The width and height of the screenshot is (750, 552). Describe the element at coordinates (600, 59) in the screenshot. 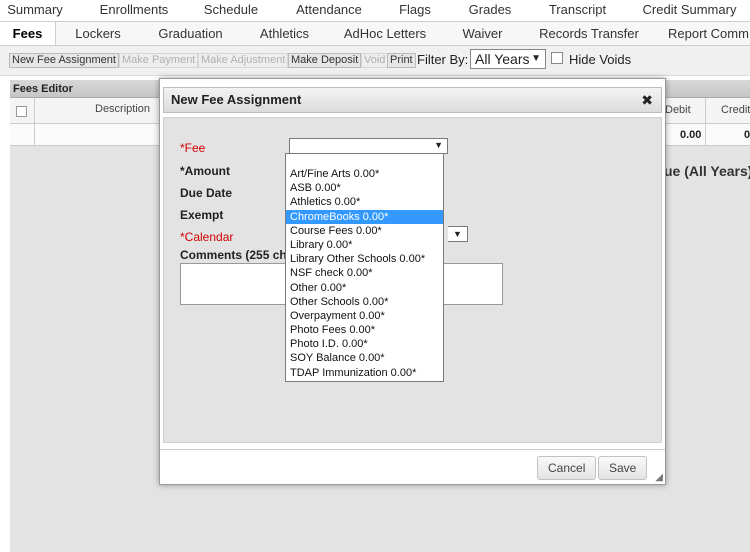

I see `hide-voids-label: Hide Voids` at that location.